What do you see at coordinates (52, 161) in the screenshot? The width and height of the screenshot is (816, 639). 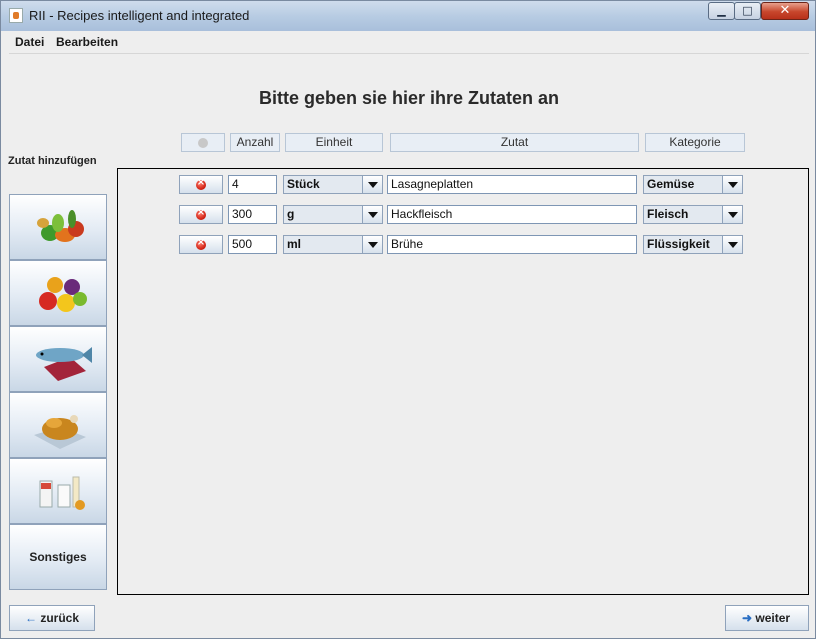 I see `add-ingredient-label: Zutat hinzufügen` at bounding box center [52, 161].